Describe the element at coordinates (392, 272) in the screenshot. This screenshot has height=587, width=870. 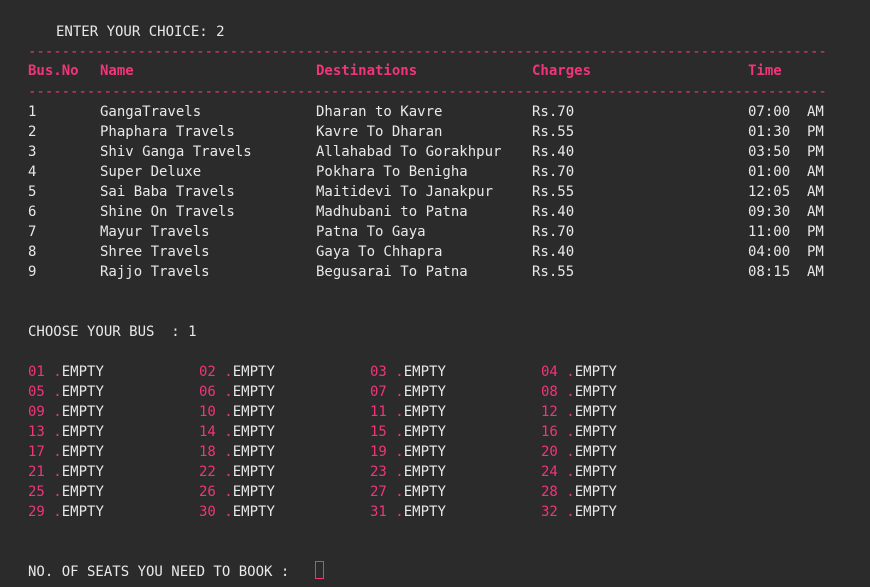
I see `row-destination: Begusarai To Patna` at that location.